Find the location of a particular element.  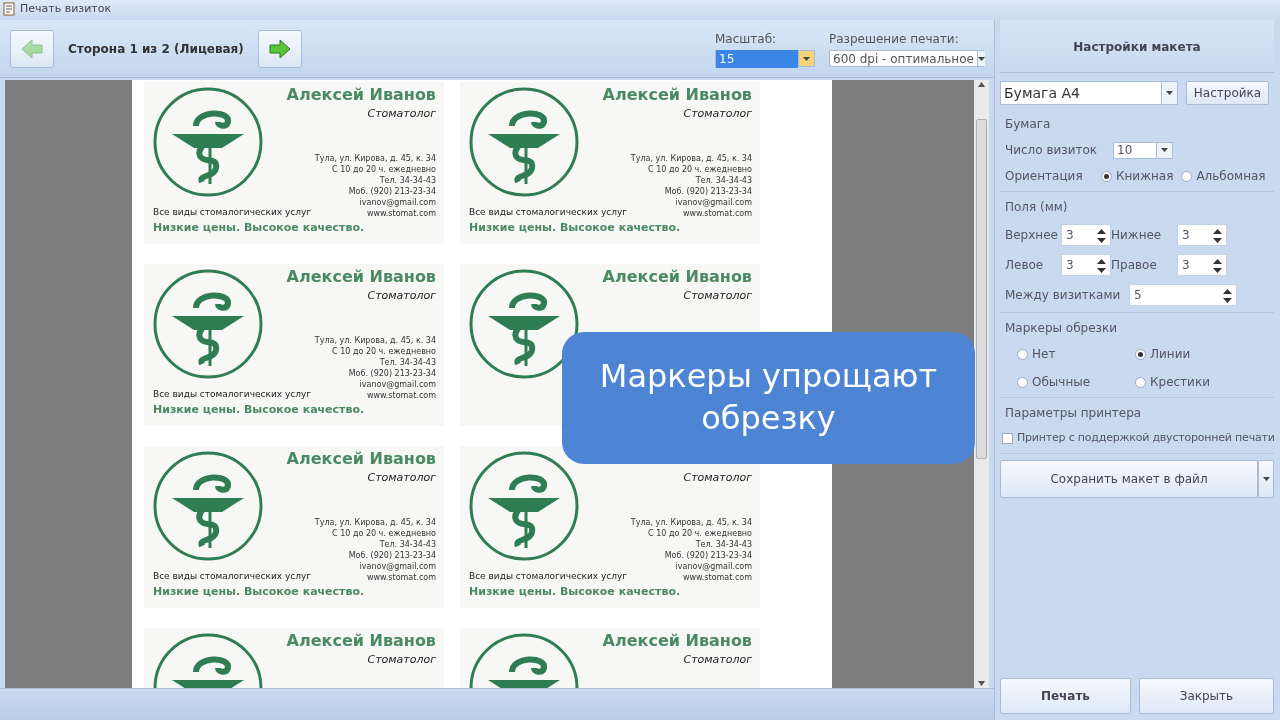

zoom-dropdown: 15 is located at coordinates (765, 58).